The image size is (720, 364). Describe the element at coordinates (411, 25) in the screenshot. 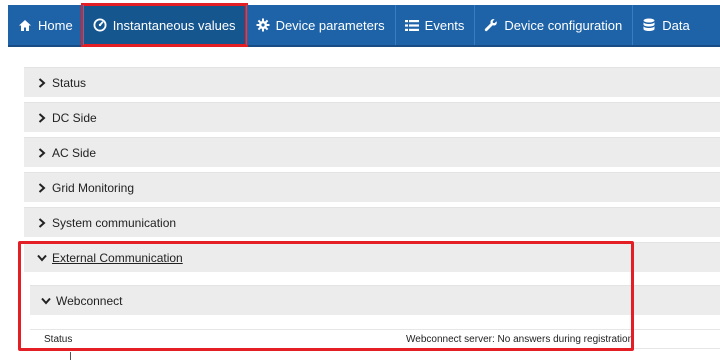

I see `list-icon` at that location.